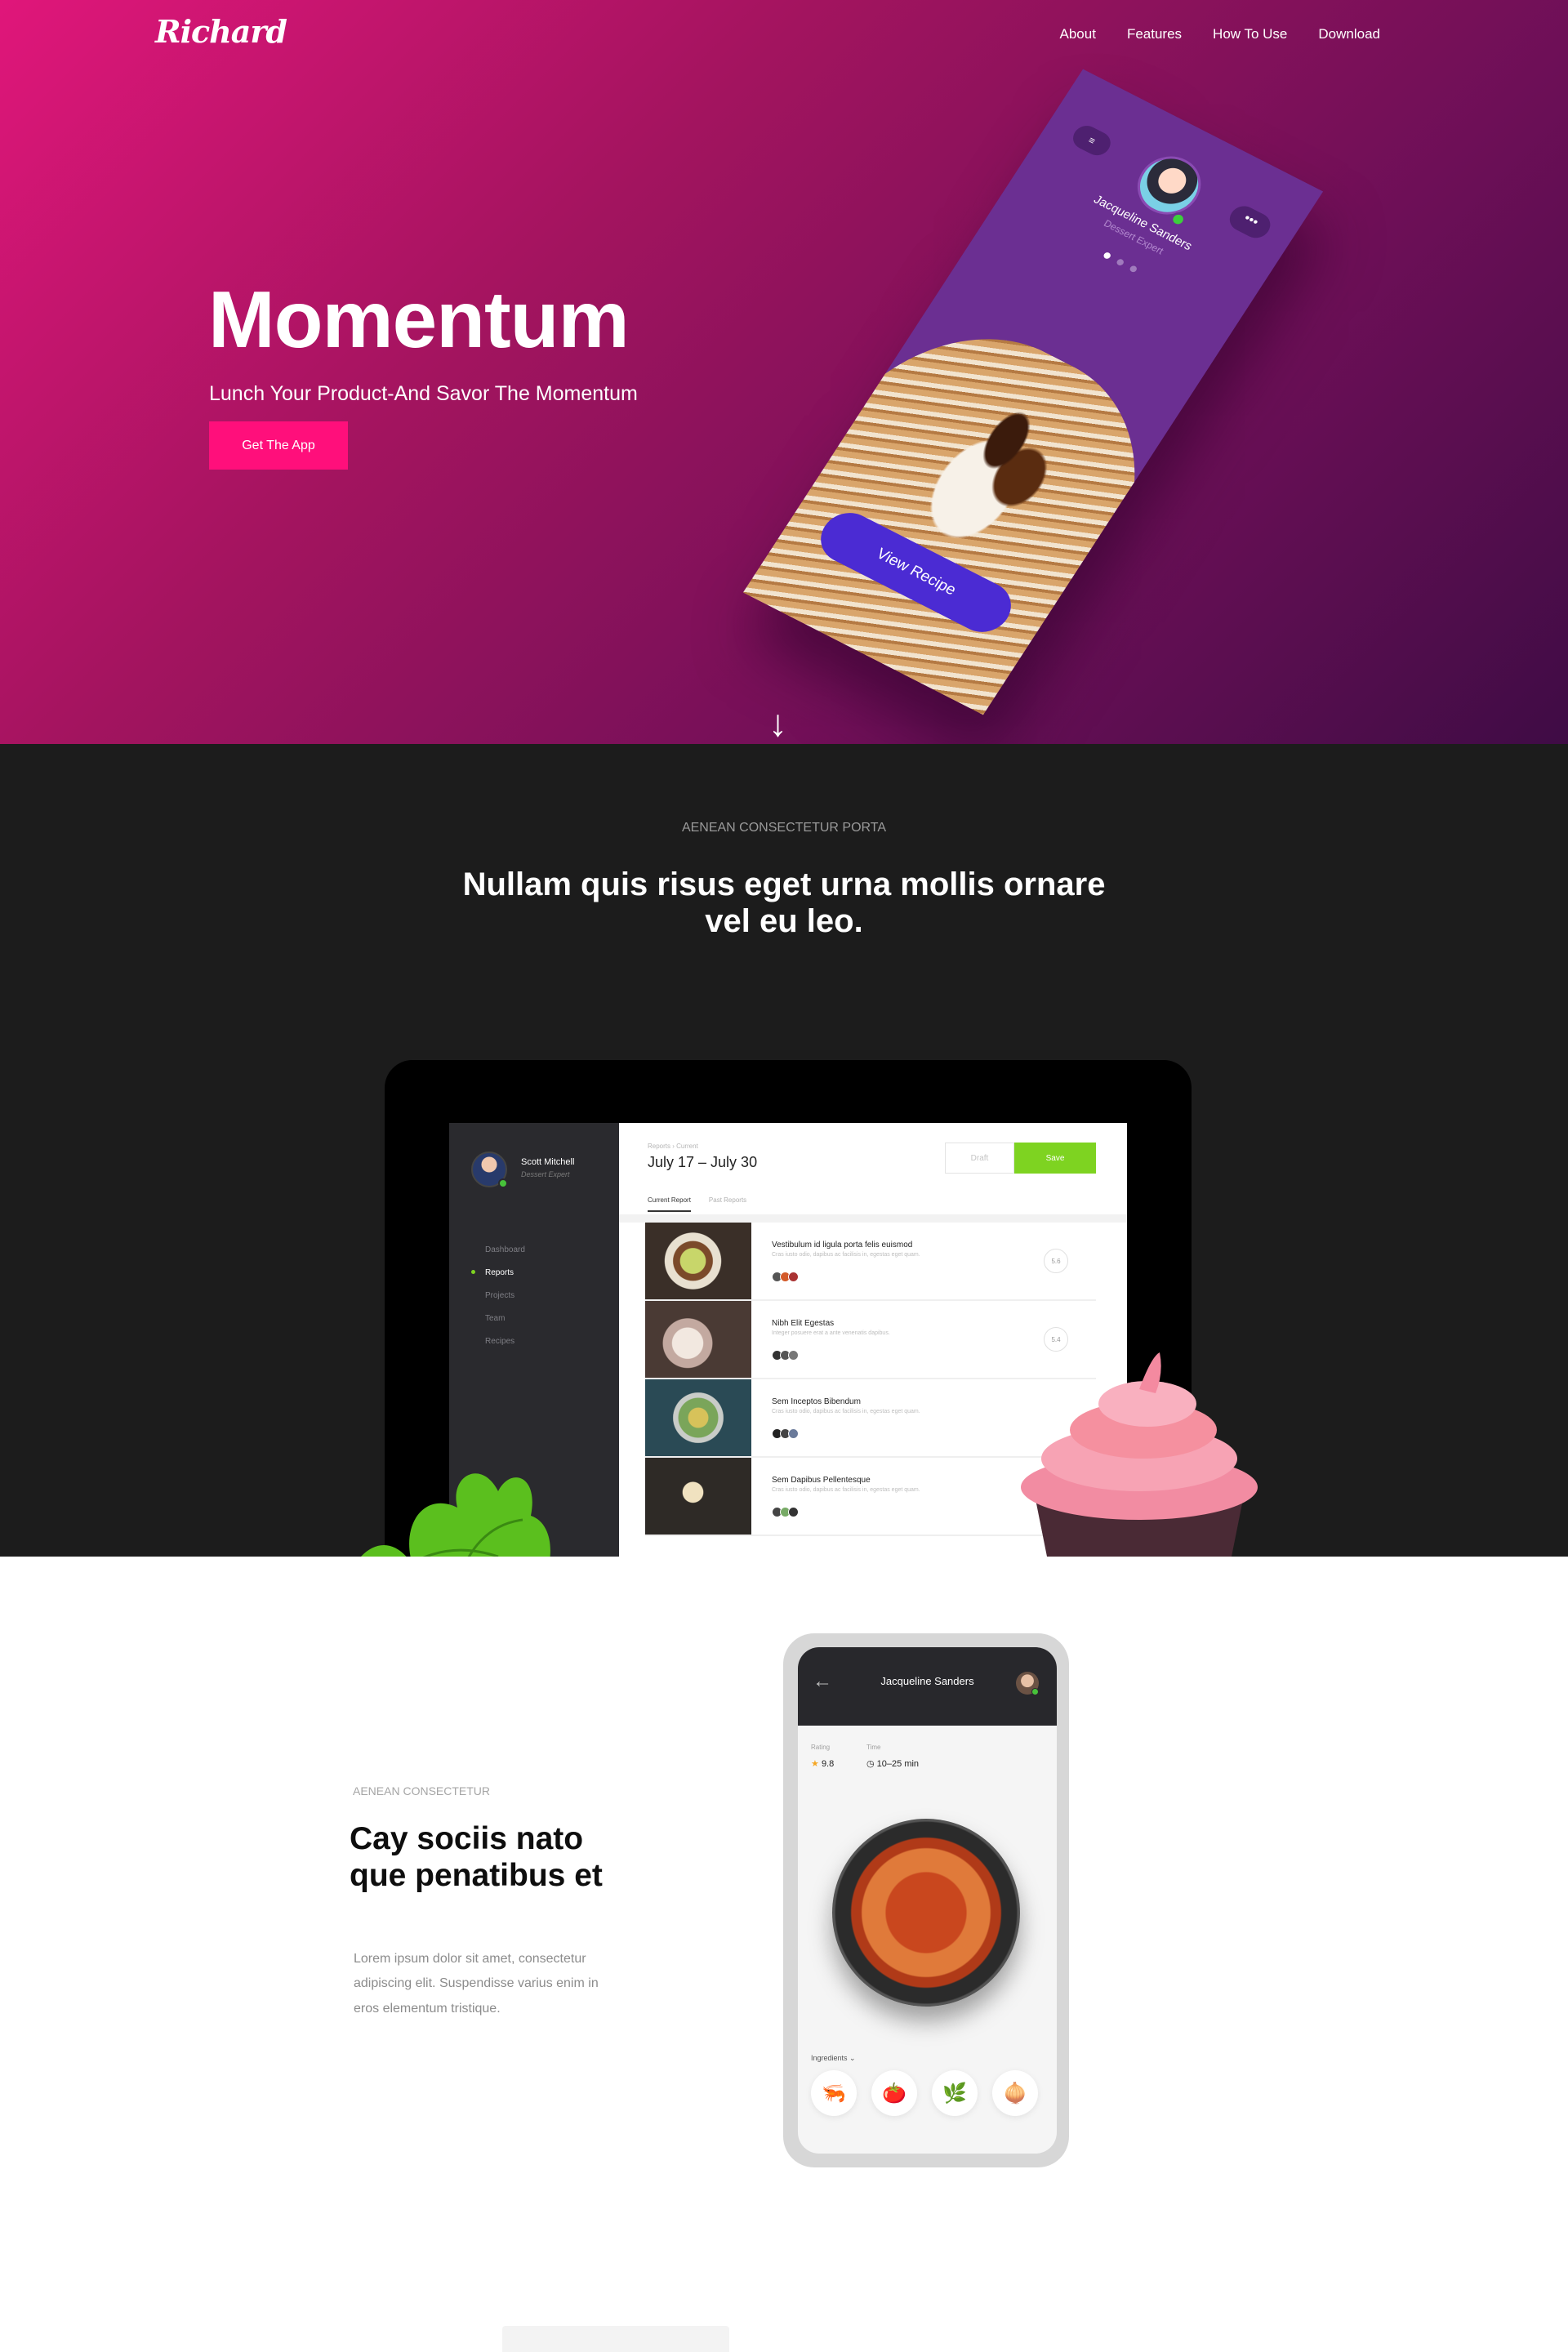 This screenshot has height=2352, width=1568. I want to click on time-label: Time, so click(874, 1747).